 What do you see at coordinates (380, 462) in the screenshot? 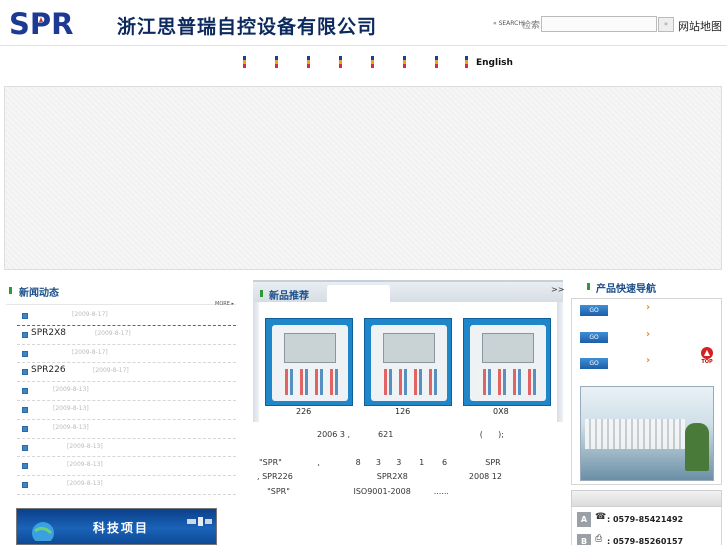
I see `company-intro-line: "SPR" , 8 3 3 1 6 SPR` at bounding box center [380, 462].